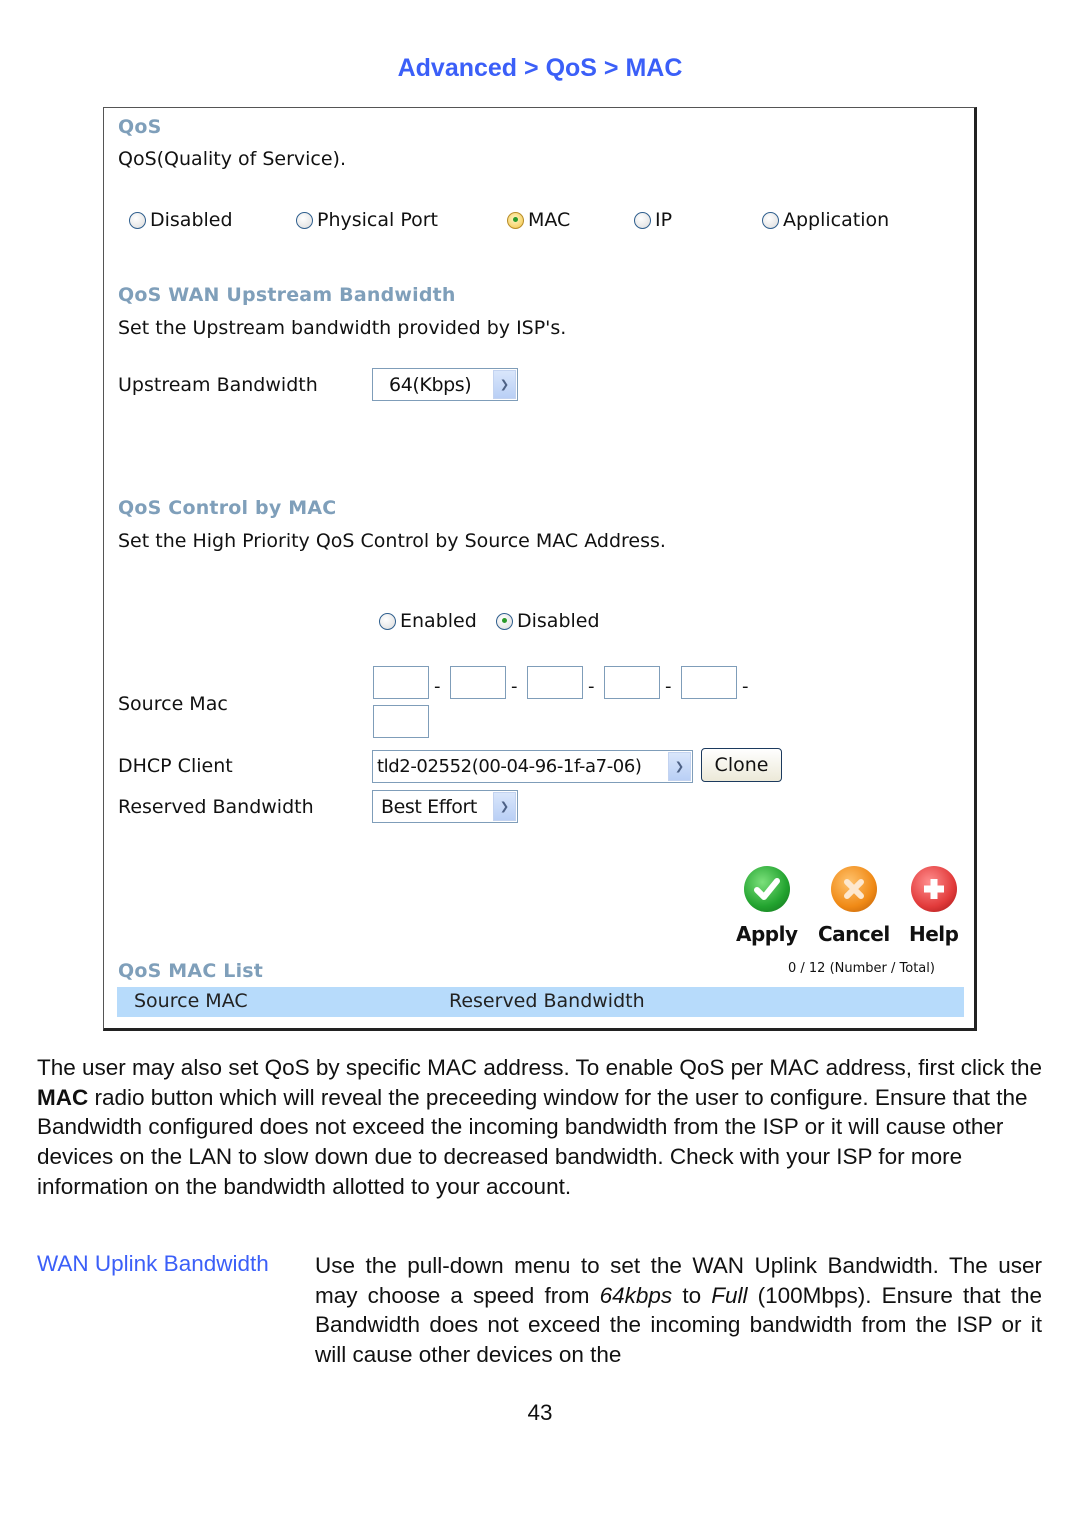 This screenshot has width=1080, height=1529. Describe the element at coordinates (532, 766) in the screenshot. I see `dhcp-client-select: tld2-02552(00-04-96-1f-a7-06) ❯` at that location.